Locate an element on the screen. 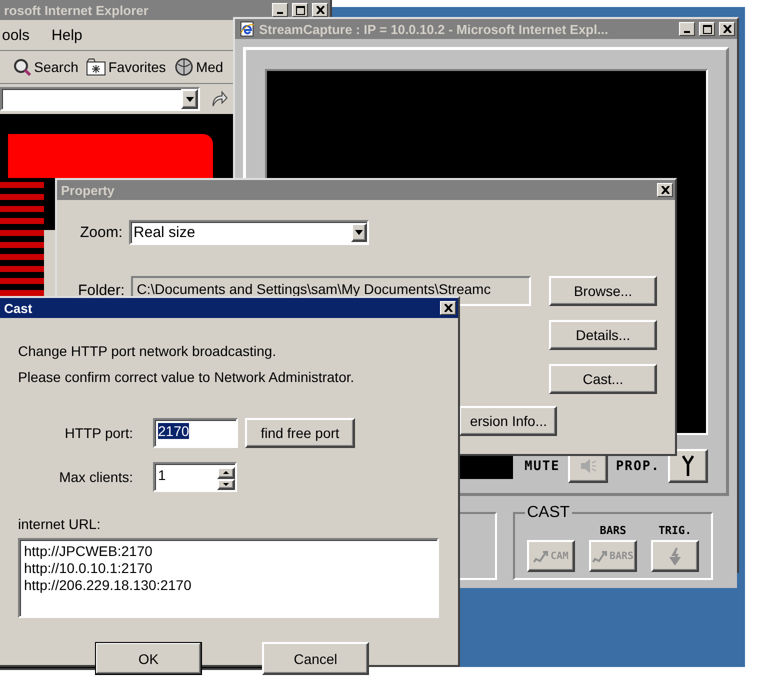  folder-label: Folder: is located at coordinates (101, 290).